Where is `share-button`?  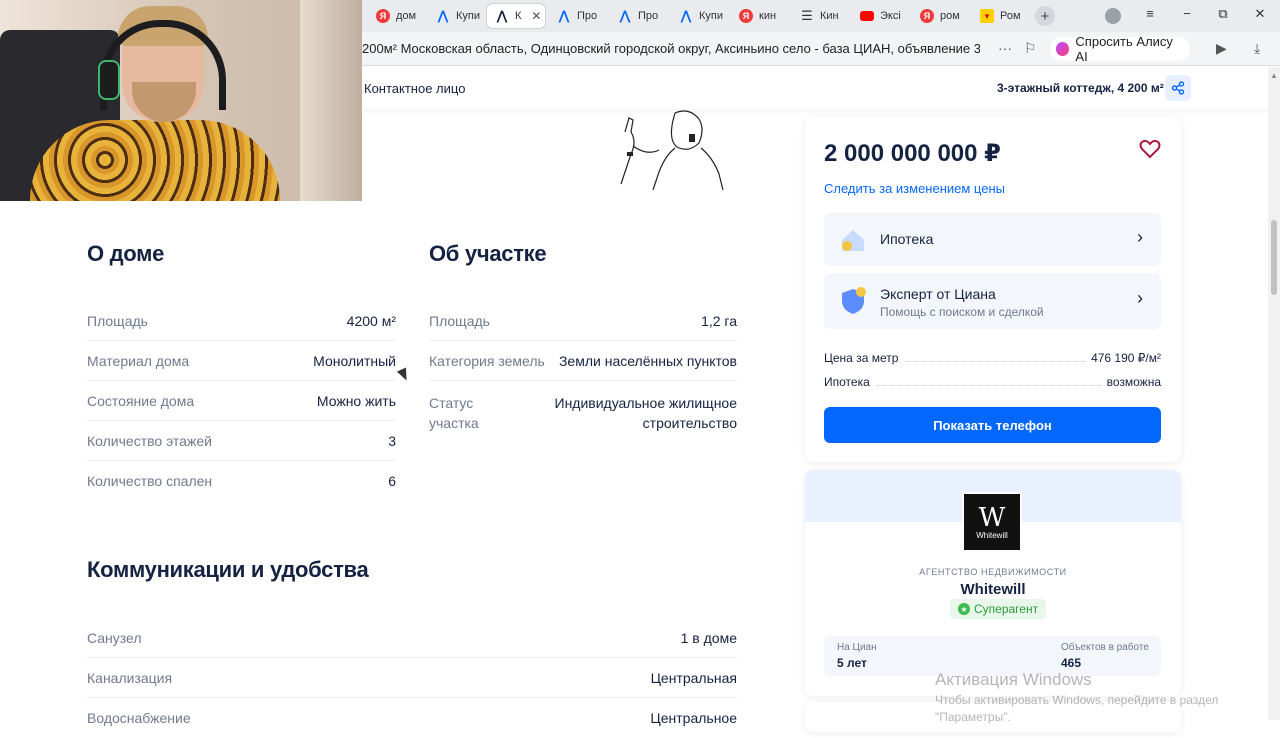 share-button is located at coordinates (1178, 88).